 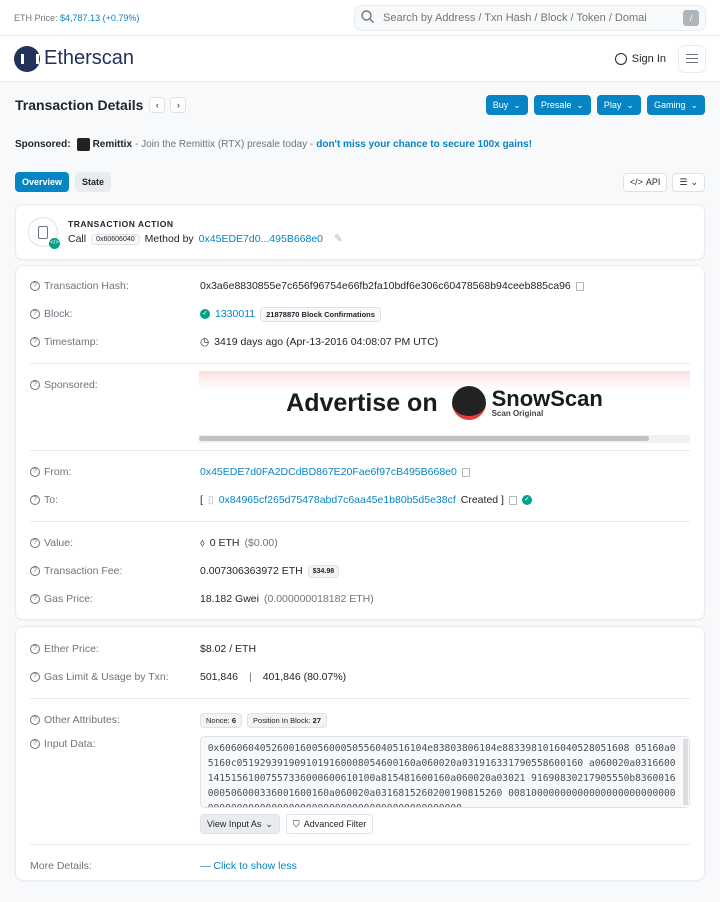 What do you see at coordinates (482, 500) in the screenshot?
I see `created-label: Created ]` at bounding box center [482, 500].